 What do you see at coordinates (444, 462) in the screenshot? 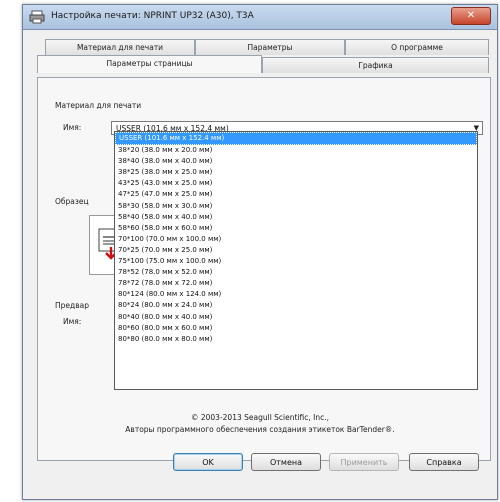
I see `help-button: Справка` at bounding box center [444, 462].